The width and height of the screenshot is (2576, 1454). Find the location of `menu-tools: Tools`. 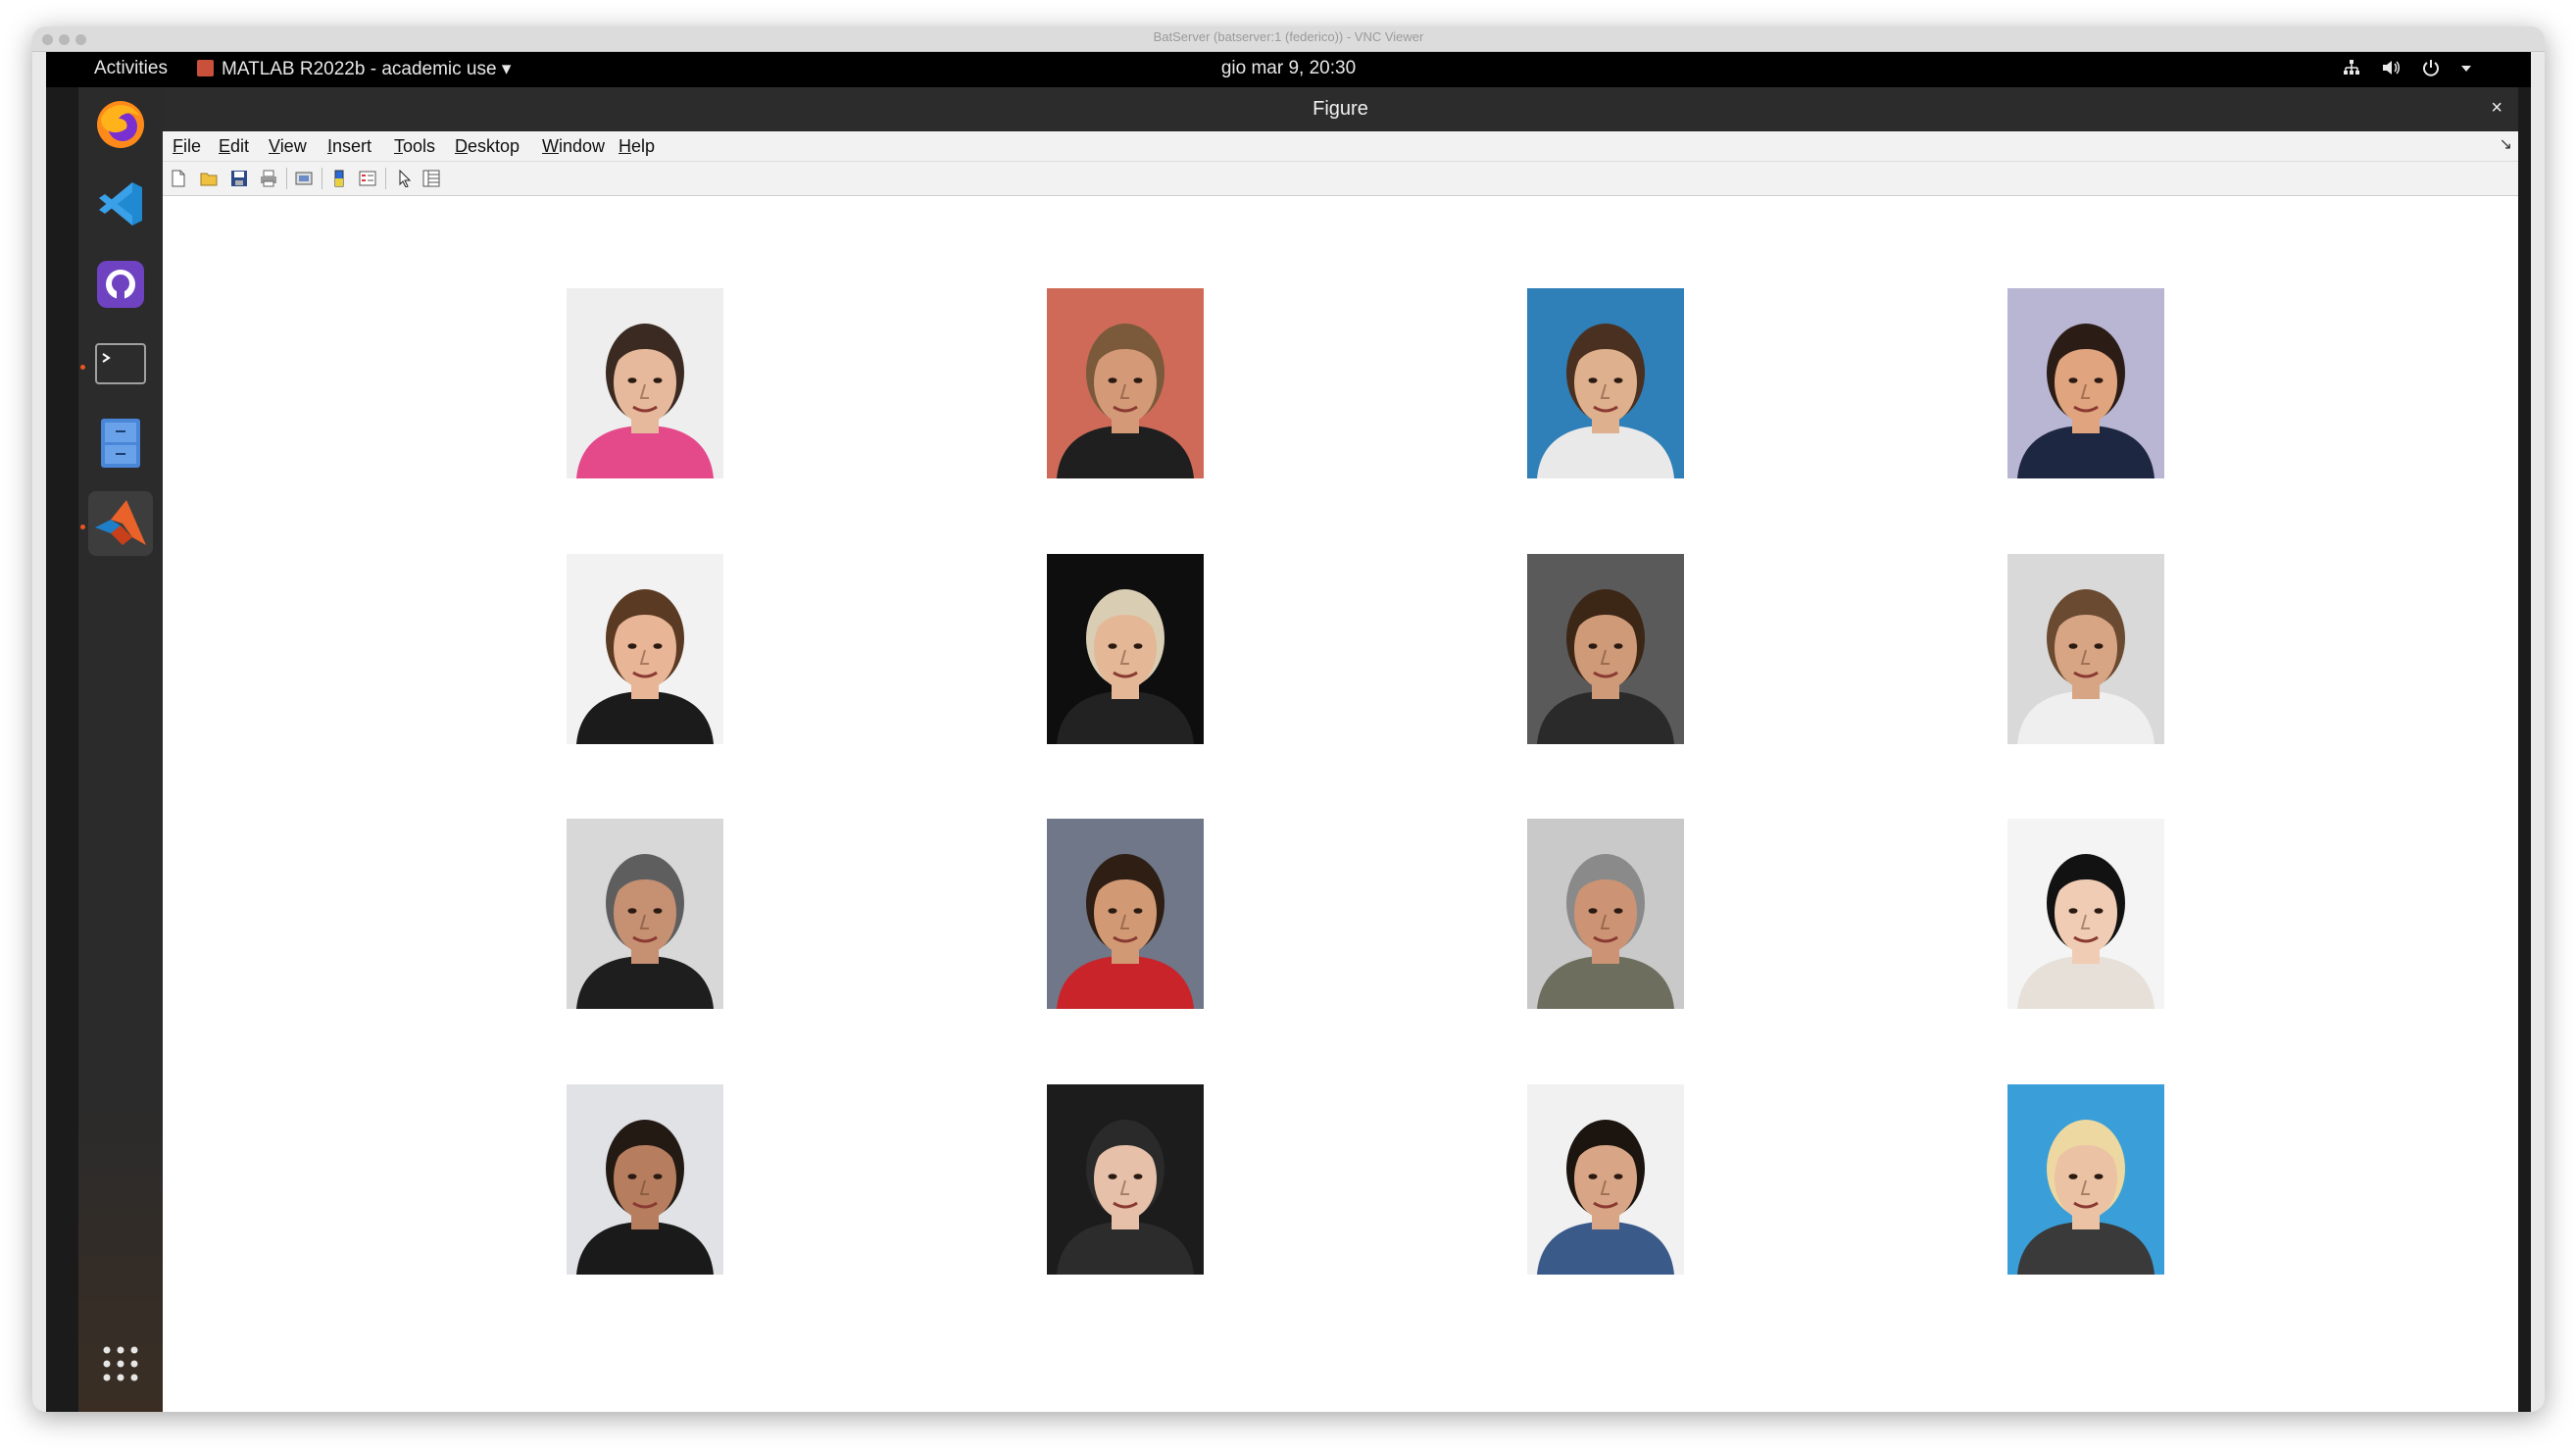

menu-tools: Tools is located at coordinates (414, 146).